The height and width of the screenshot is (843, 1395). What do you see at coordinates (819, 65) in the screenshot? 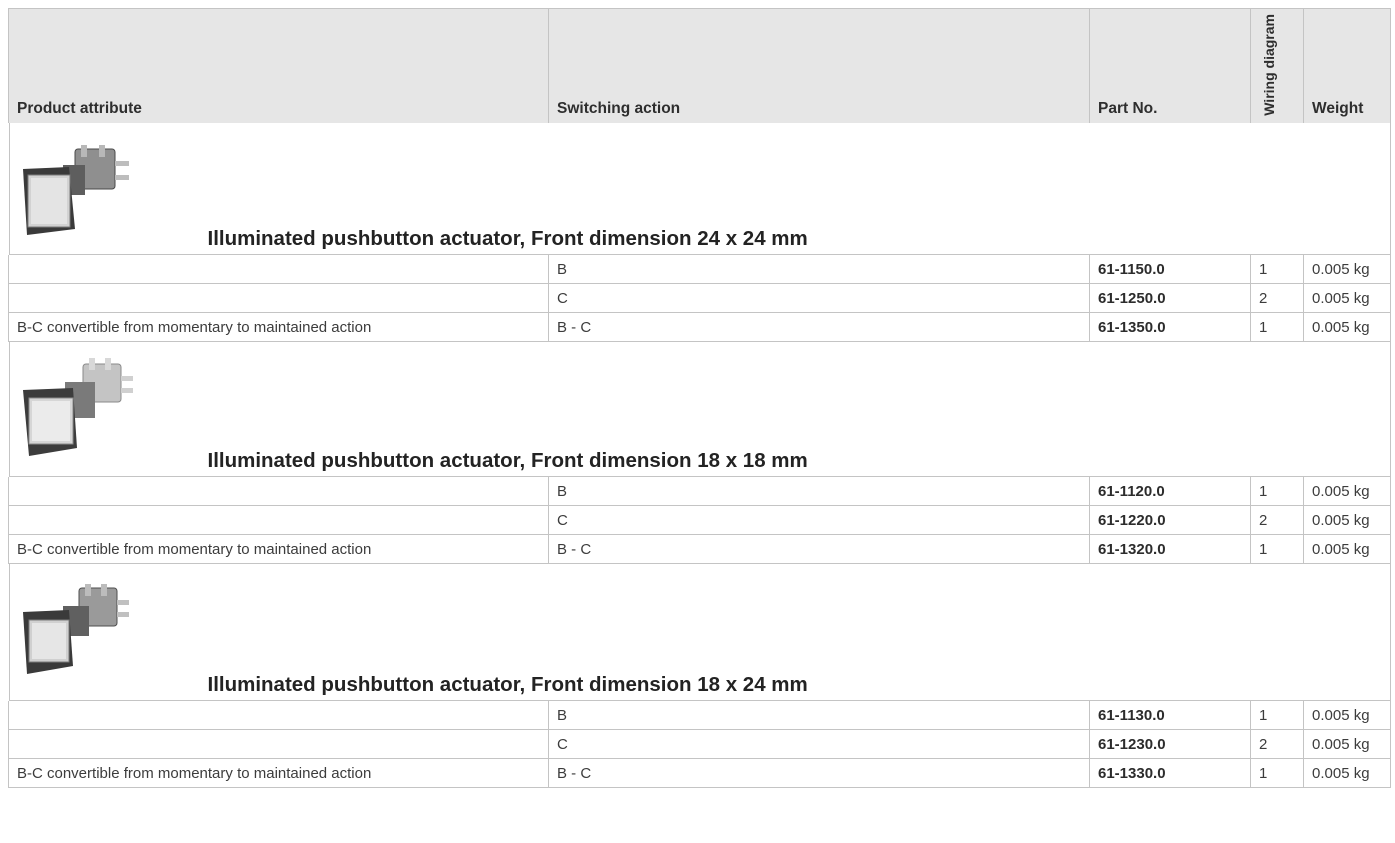
I see `header-switching-action: Switching action` at bounding box center [819, 65].